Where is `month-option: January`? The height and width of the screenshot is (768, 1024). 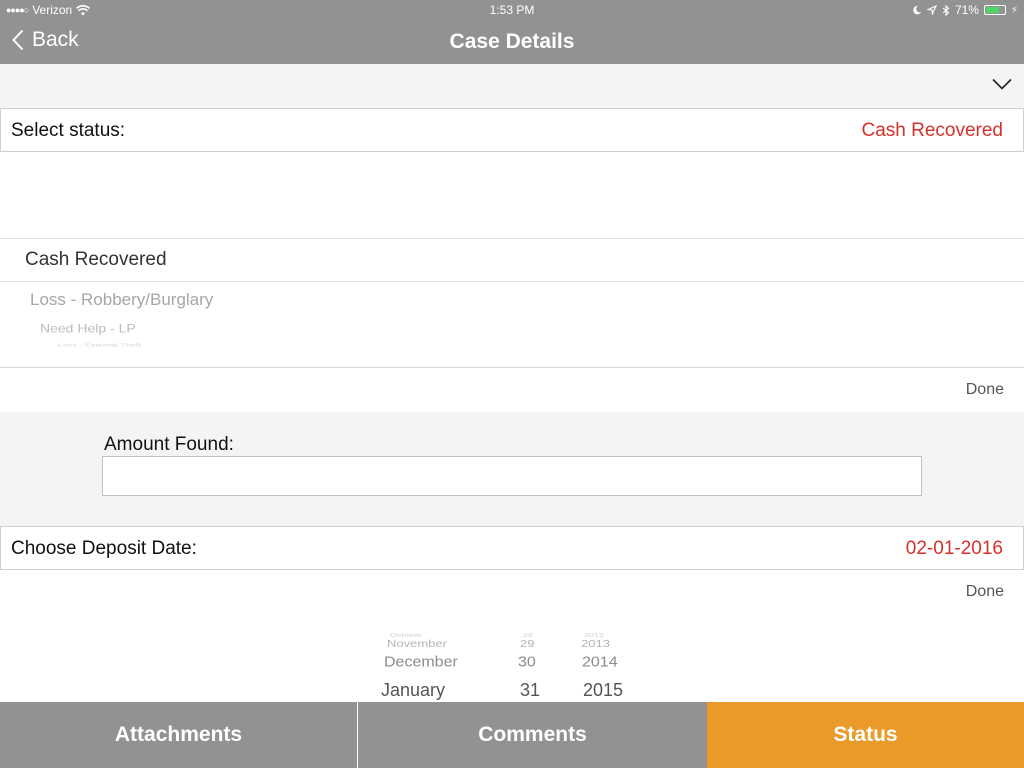
month-option: January is located at coordinates (413, 690).